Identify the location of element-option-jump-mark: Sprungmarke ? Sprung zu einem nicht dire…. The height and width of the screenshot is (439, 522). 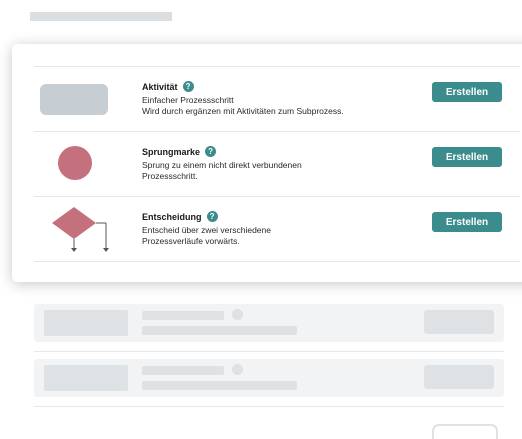
(277, 163).